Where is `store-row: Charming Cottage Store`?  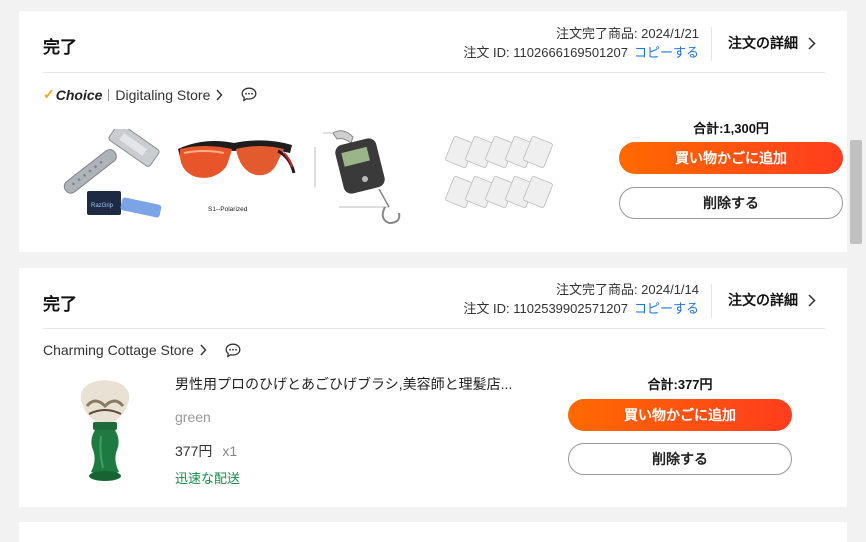 store-row: Charming Cottage Store is located at coordinates (142, 350).